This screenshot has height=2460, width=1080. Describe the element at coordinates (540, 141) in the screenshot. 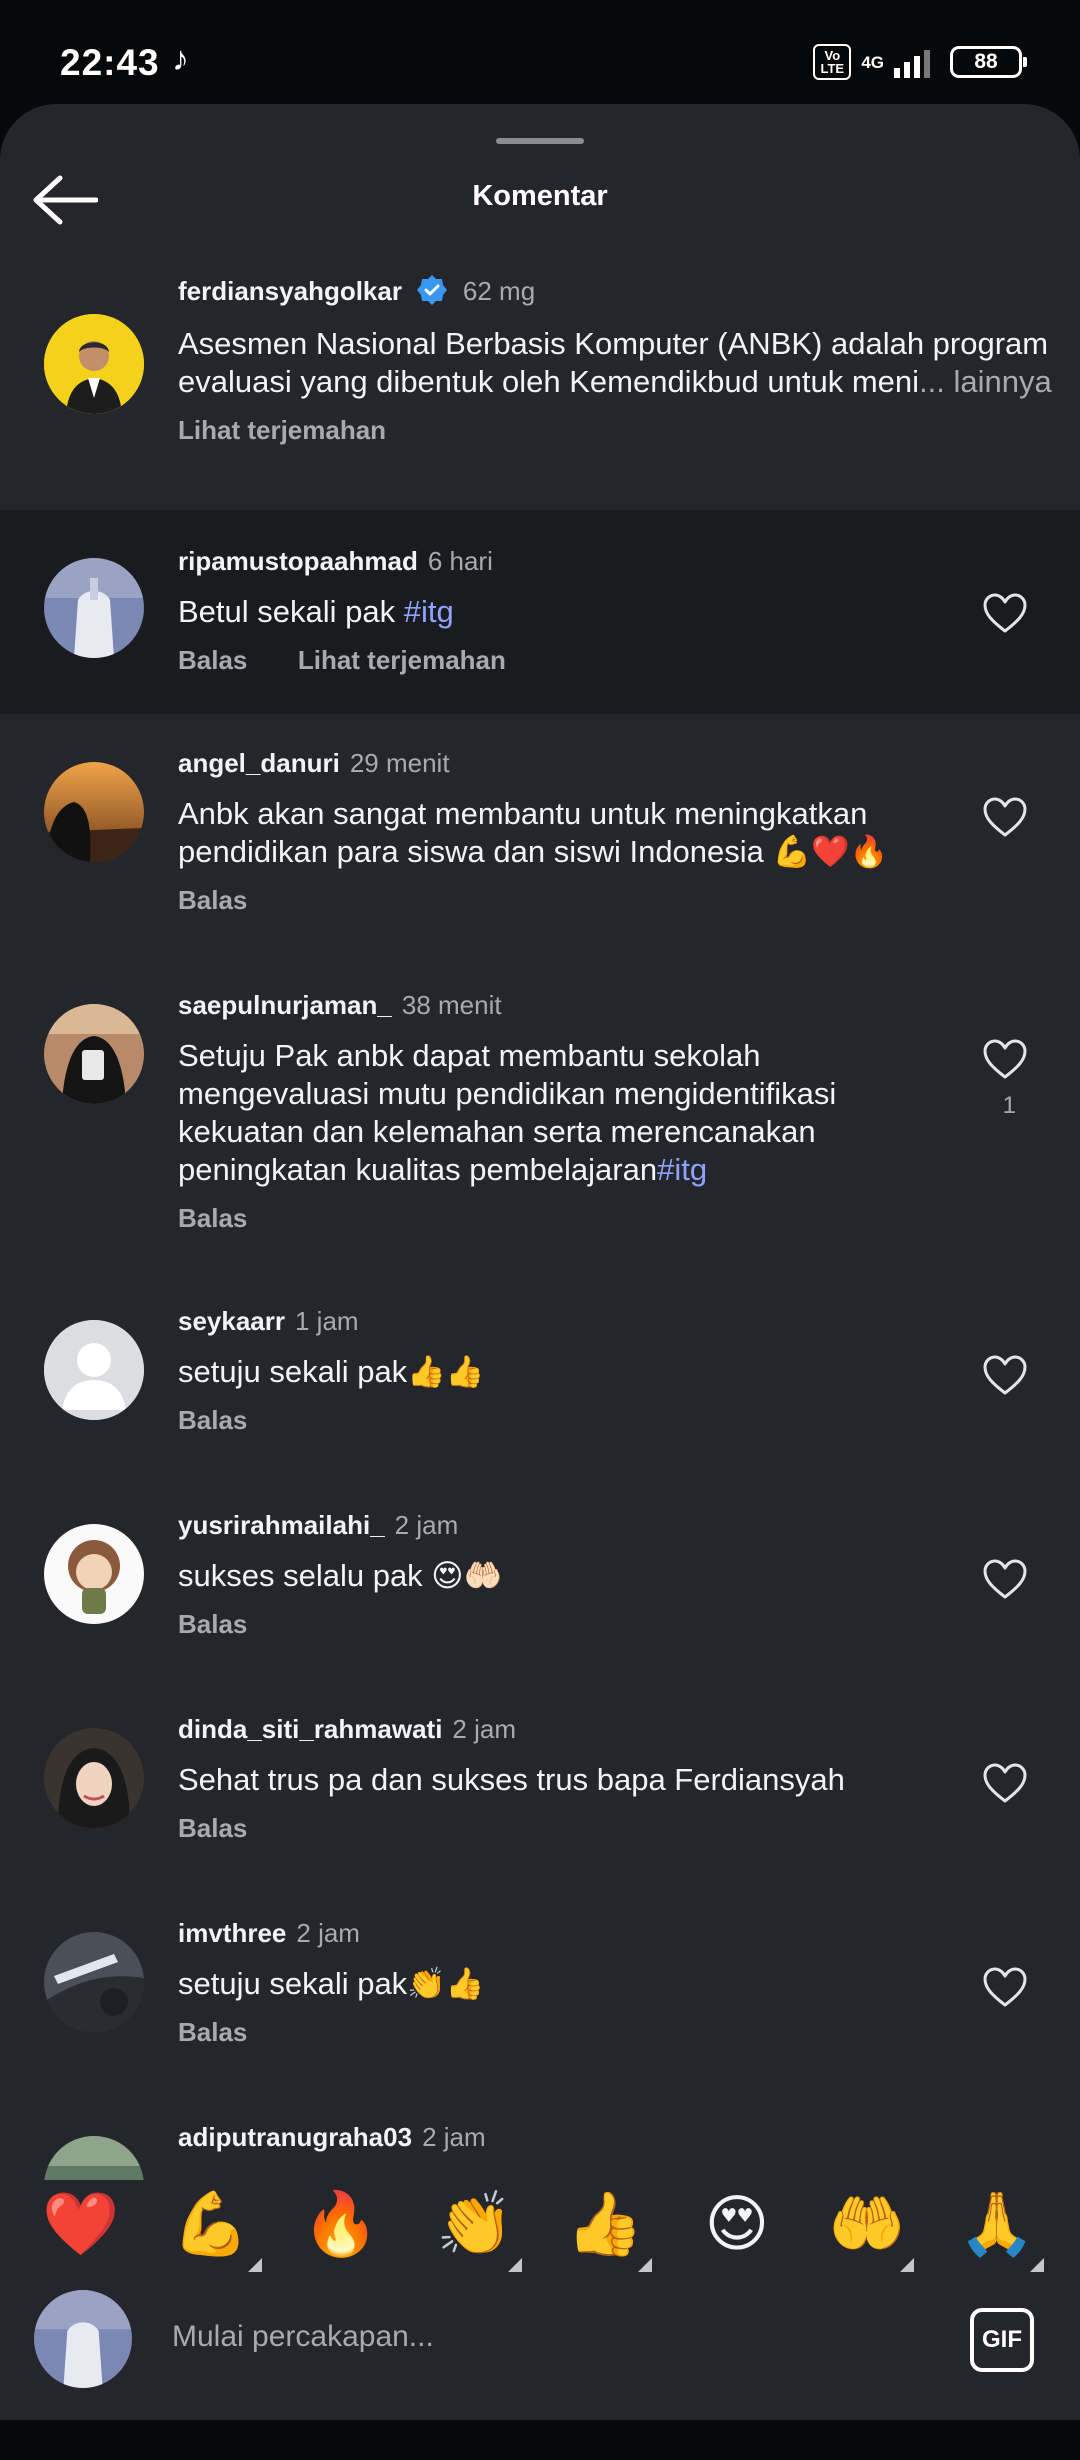

I see `sheet-drag-handle` at that location.